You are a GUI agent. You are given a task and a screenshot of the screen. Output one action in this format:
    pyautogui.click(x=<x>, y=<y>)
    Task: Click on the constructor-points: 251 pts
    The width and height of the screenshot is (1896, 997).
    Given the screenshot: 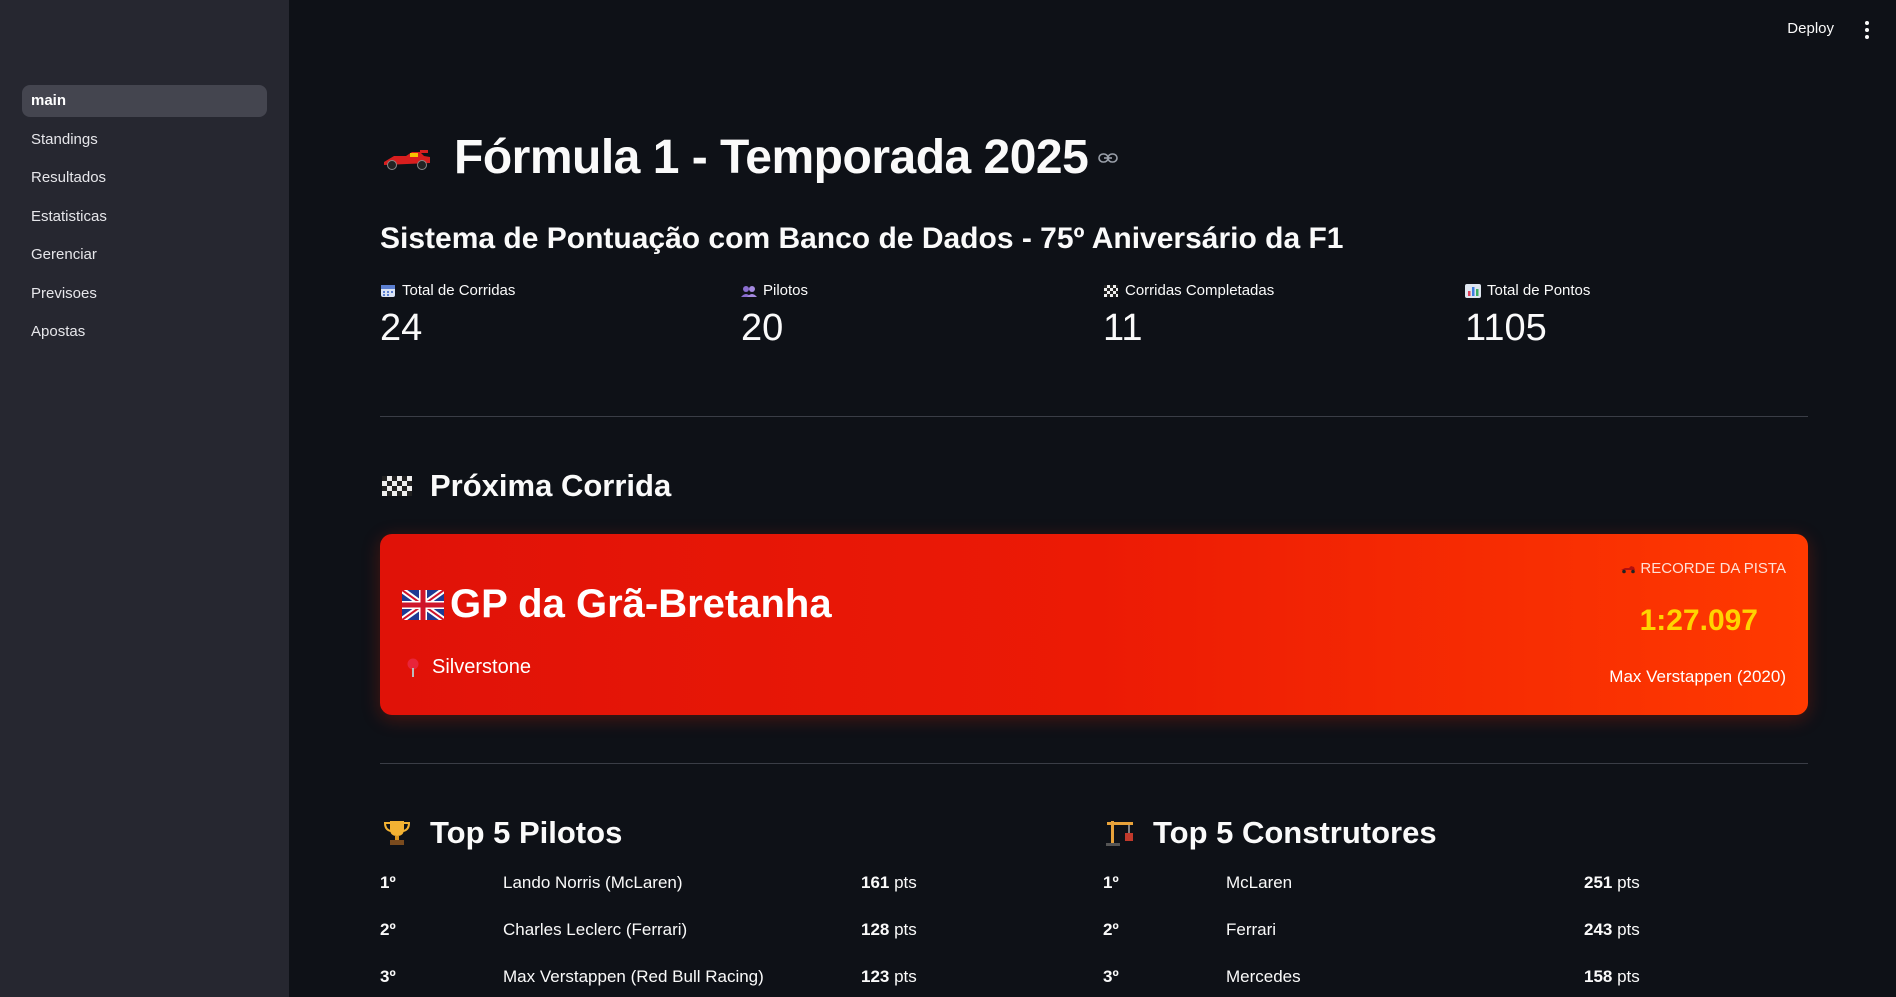 What is the action you would take?
    pyautogui.click(x=1612, y=883)
    